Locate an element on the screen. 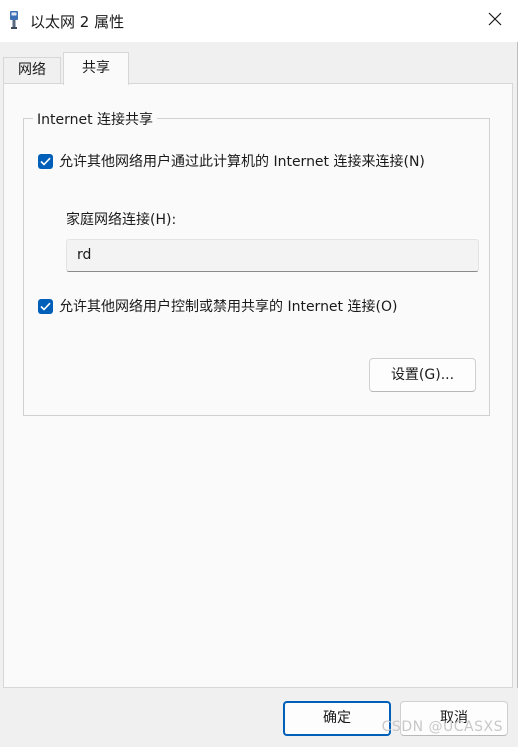 The image size is (520, 747). allow-control-option: 允许其他网络用户控制或禁用共享的 Internet 连接(O) is located at coordinates (217, 306).